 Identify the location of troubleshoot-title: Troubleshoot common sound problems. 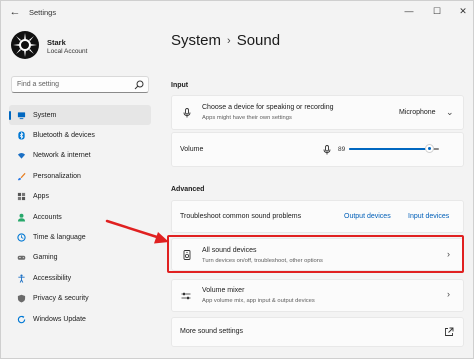
(241, 216).